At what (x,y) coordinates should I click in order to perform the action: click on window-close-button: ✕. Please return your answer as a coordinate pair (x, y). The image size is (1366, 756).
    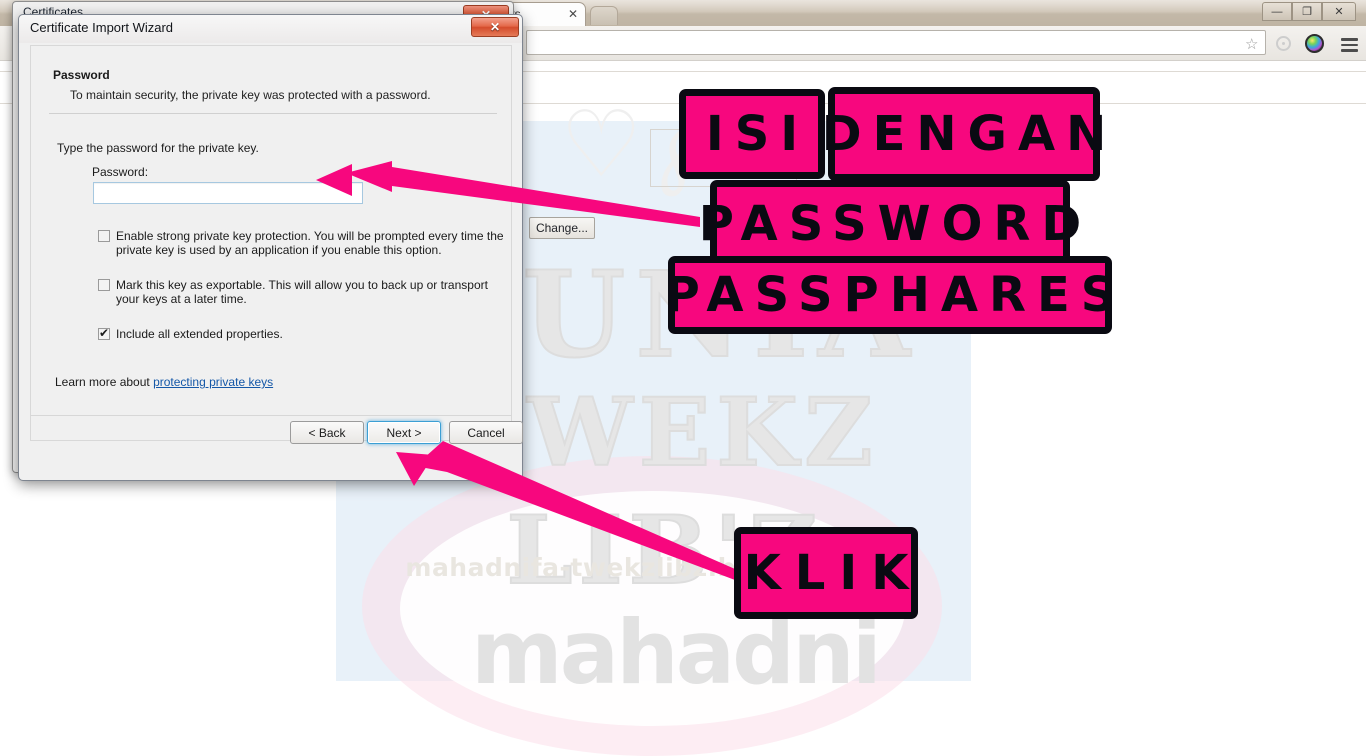
    Looking at the image, I should click on (1339, 11).